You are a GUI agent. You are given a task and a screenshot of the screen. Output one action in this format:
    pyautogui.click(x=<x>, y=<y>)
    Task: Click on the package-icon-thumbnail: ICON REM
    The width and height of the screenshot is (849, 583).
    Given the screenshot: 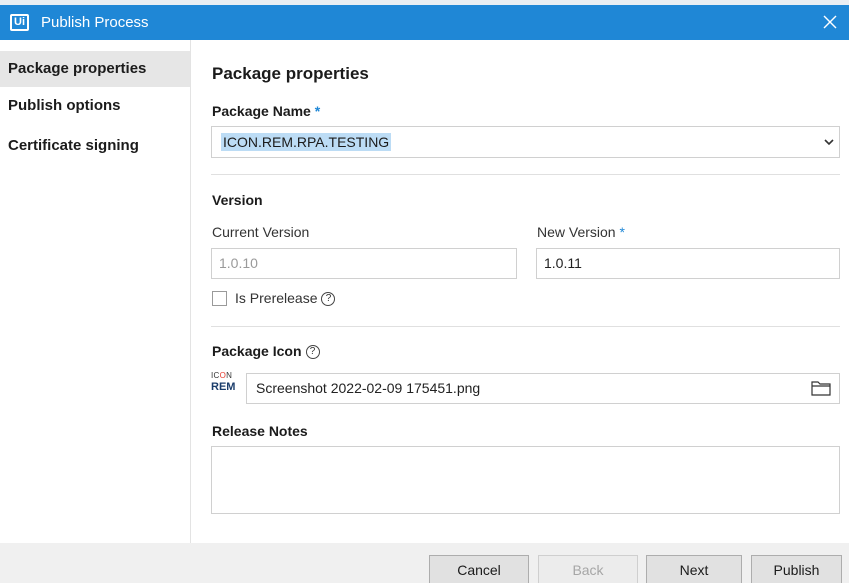 What is the action you would take?
    pyautogui.click(x=227, y=384)
    